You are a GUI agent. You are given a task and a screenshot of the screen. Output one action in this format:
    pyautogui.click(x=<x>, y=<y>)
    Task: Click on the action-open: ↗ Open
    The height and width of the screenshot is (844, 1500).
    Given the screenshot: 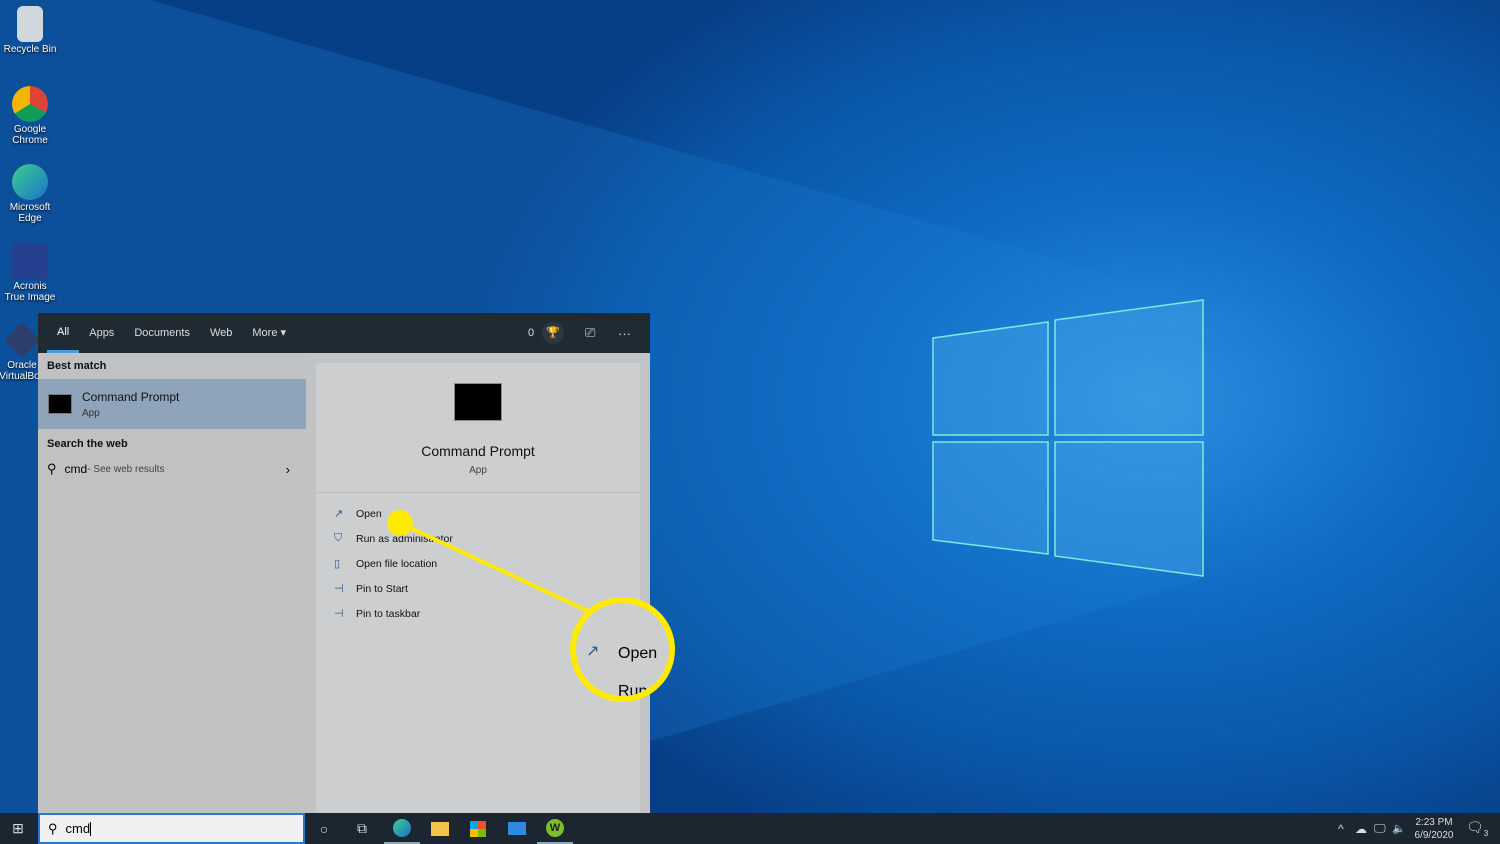 What is the action you would take?
    pyautogui.click(x=478, y=513)
    